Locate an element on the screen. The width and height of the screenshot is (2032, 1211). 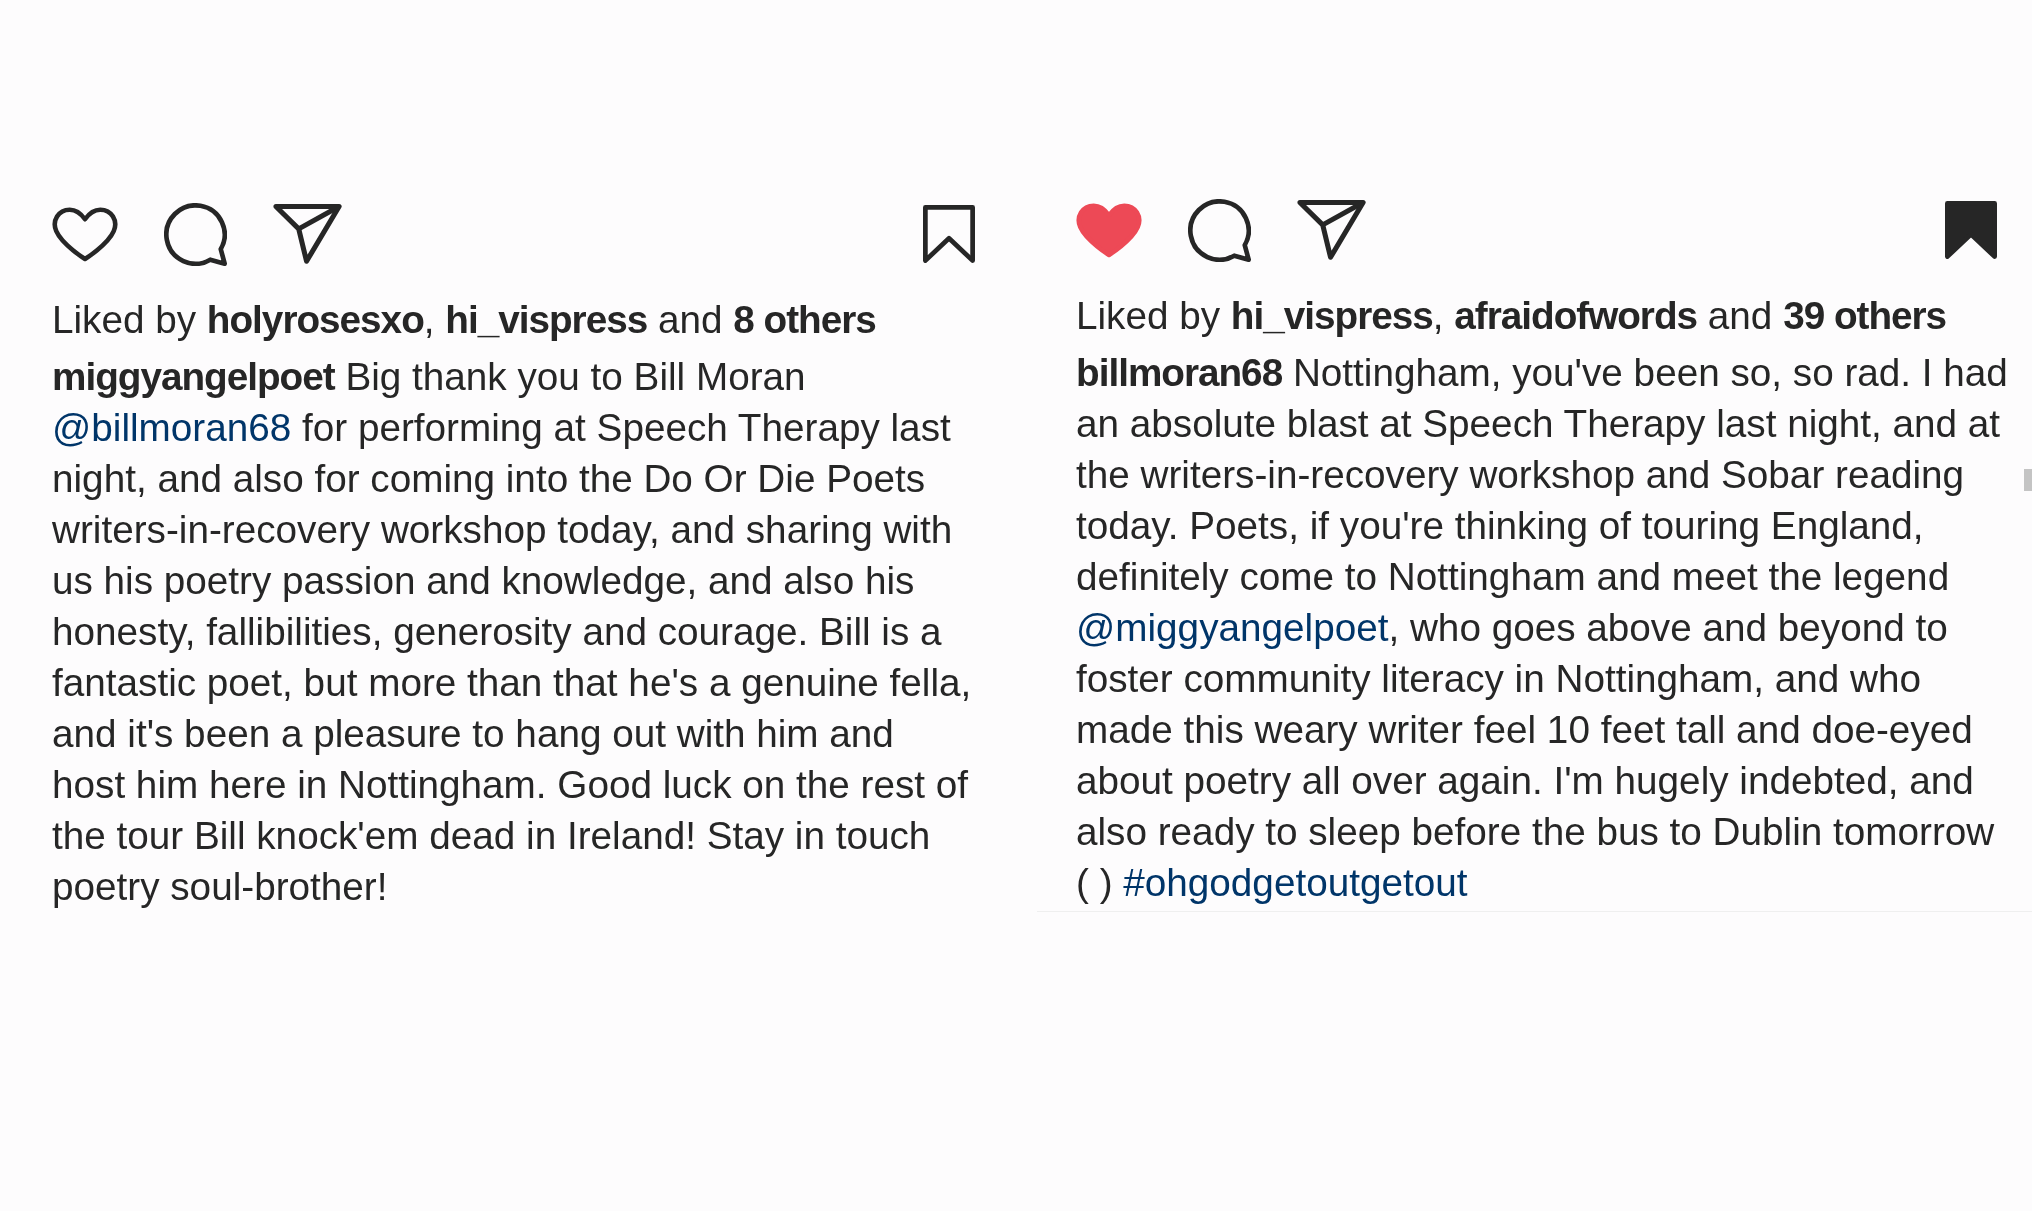
heart-icon is located at coordinates (85, 234).